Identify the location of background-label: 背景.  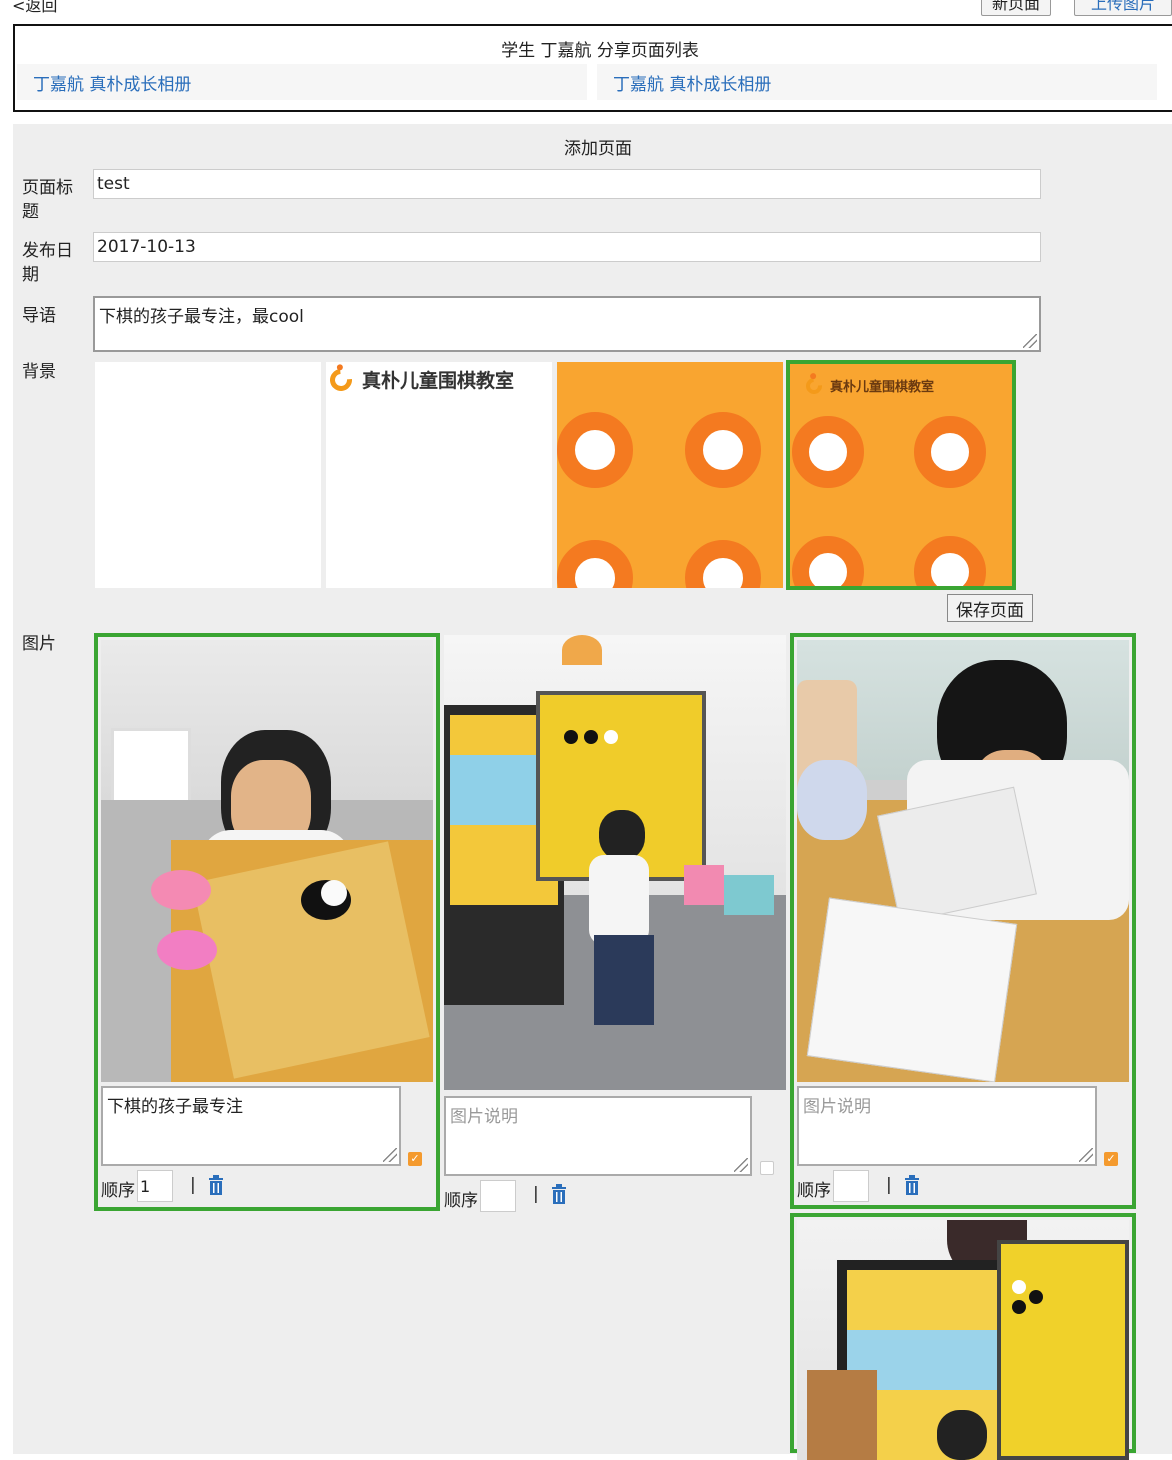
(39, 372).